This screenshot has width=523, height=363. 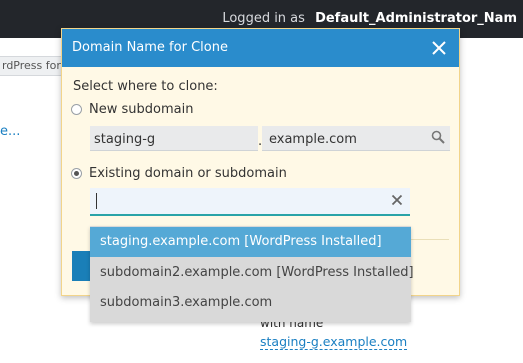 I want to click on clone-location-prompt: Select where to clone:, so click(x=145, y=86).